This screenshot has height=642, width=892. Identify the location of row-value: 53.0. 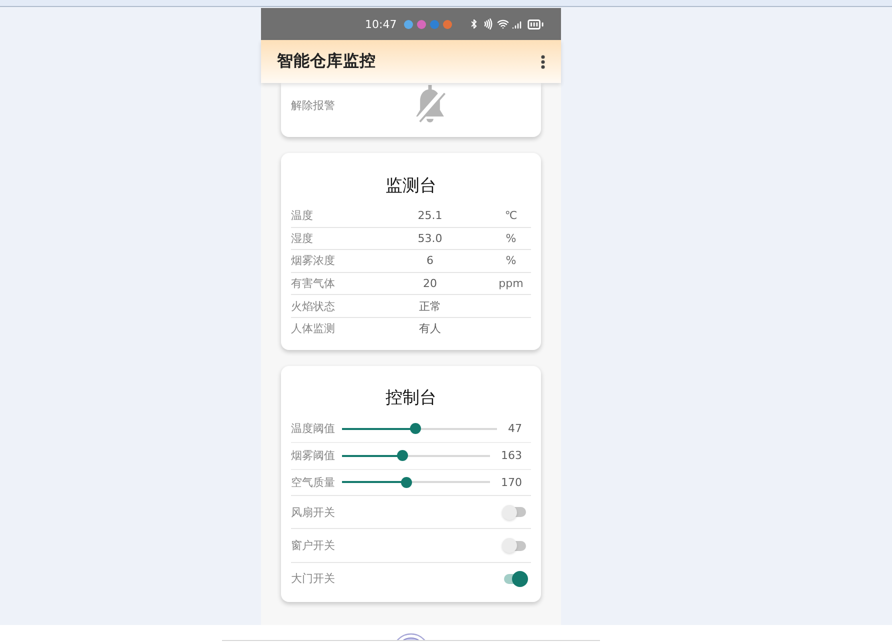
(430, 238).